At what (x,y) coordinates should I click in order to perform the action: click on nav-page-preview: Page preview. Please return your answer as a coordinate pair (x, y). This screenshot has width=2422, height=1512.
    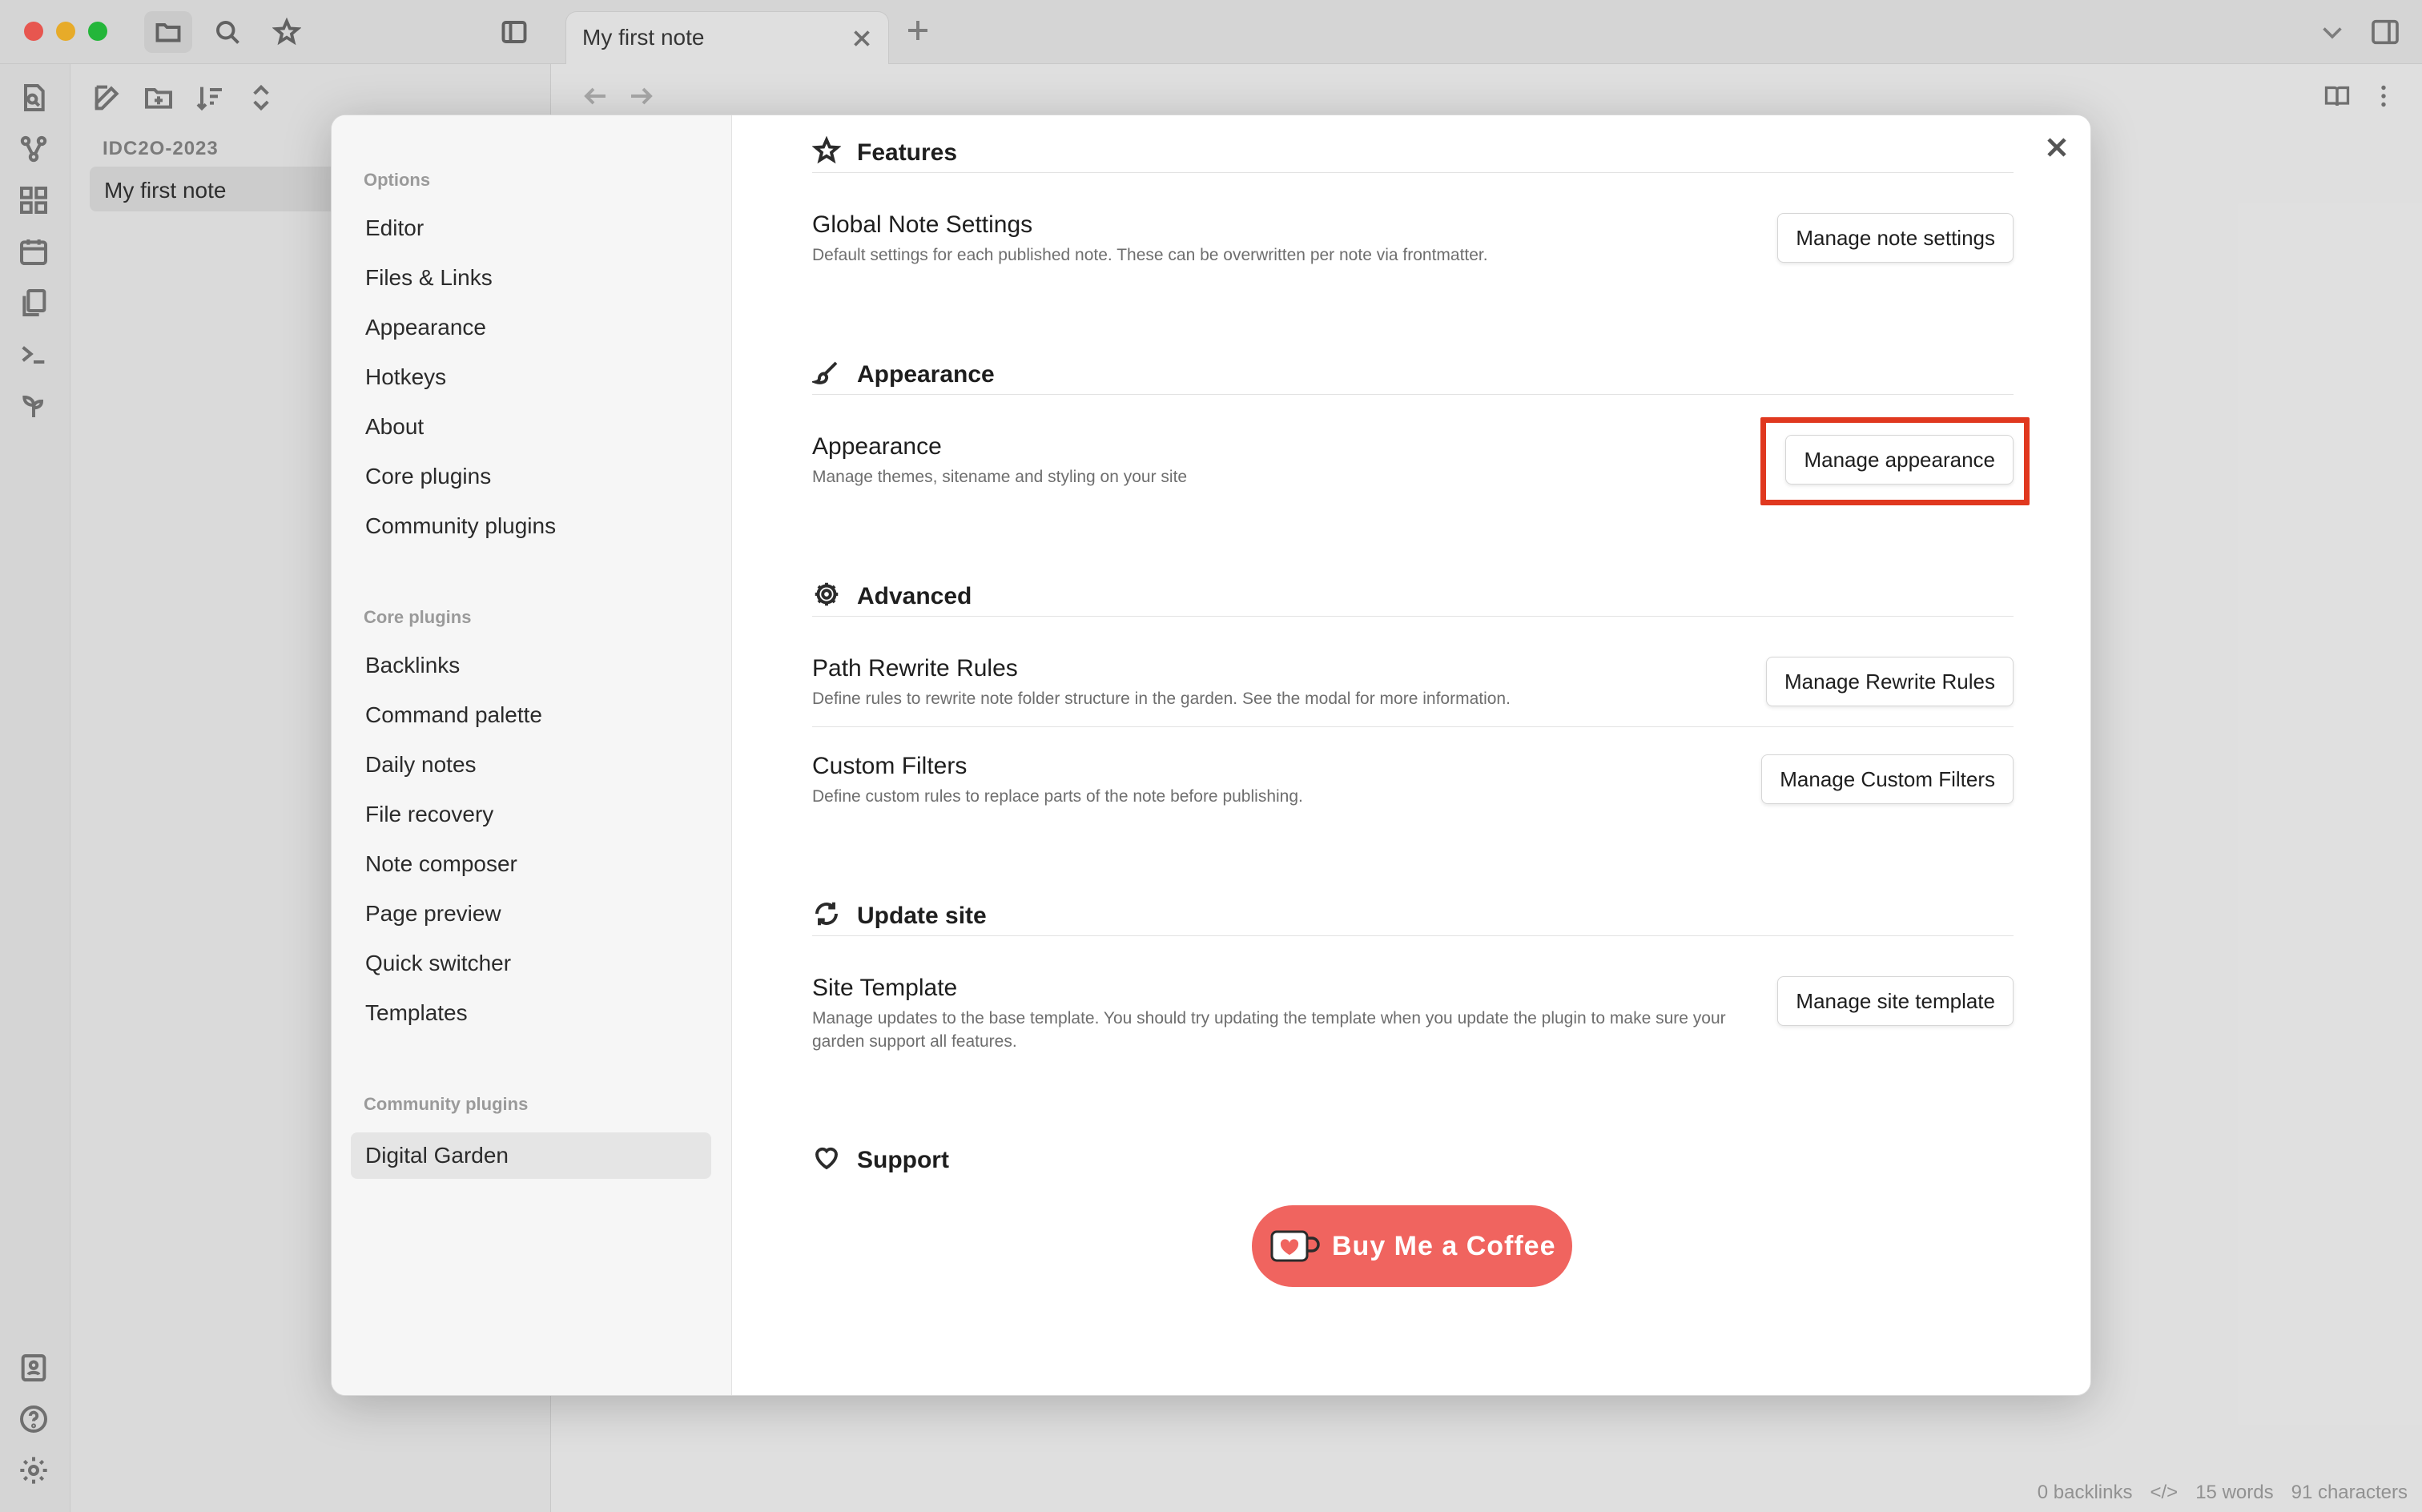
    Looking at the image, I should click on (531, 914).